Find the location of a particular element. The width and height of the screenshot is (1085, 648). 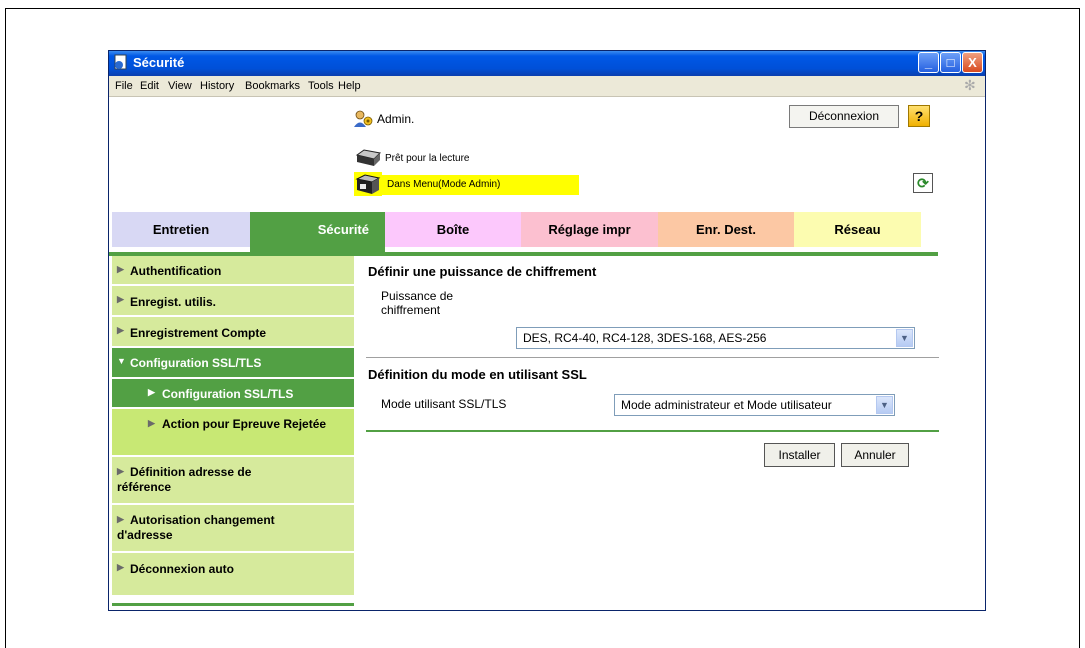

page-icon is located at coordinates (120, 62).